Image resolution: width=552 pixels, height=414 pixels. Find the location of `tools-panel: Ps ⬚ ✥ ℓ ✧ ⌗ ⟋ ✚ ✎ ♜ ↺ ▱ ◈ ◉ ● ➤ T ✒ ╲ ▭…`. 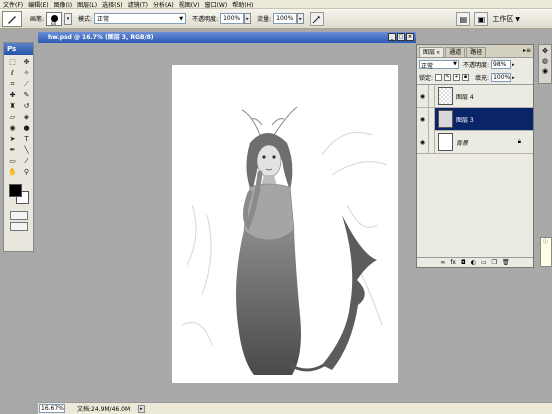

tools-panel: Ps ⬚ ✥ ℓ ✧ ⌗ ⟋ ✚ ✎ ♜ ↺ ▱ ◈ ◉ ● ➤ T ✒ ╲ ▭… is located at coordinates (18, 147).